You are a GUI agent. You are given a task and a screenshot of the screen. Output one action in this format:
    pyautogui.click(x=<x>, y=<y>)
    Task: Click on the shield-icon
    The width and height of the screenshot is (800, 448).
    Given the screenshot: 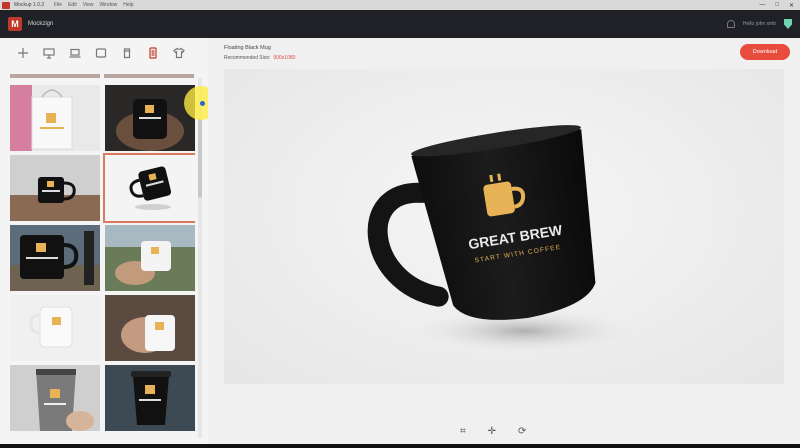 What is the action you would take?
    pyautogui.click(x=788, y=24)
    